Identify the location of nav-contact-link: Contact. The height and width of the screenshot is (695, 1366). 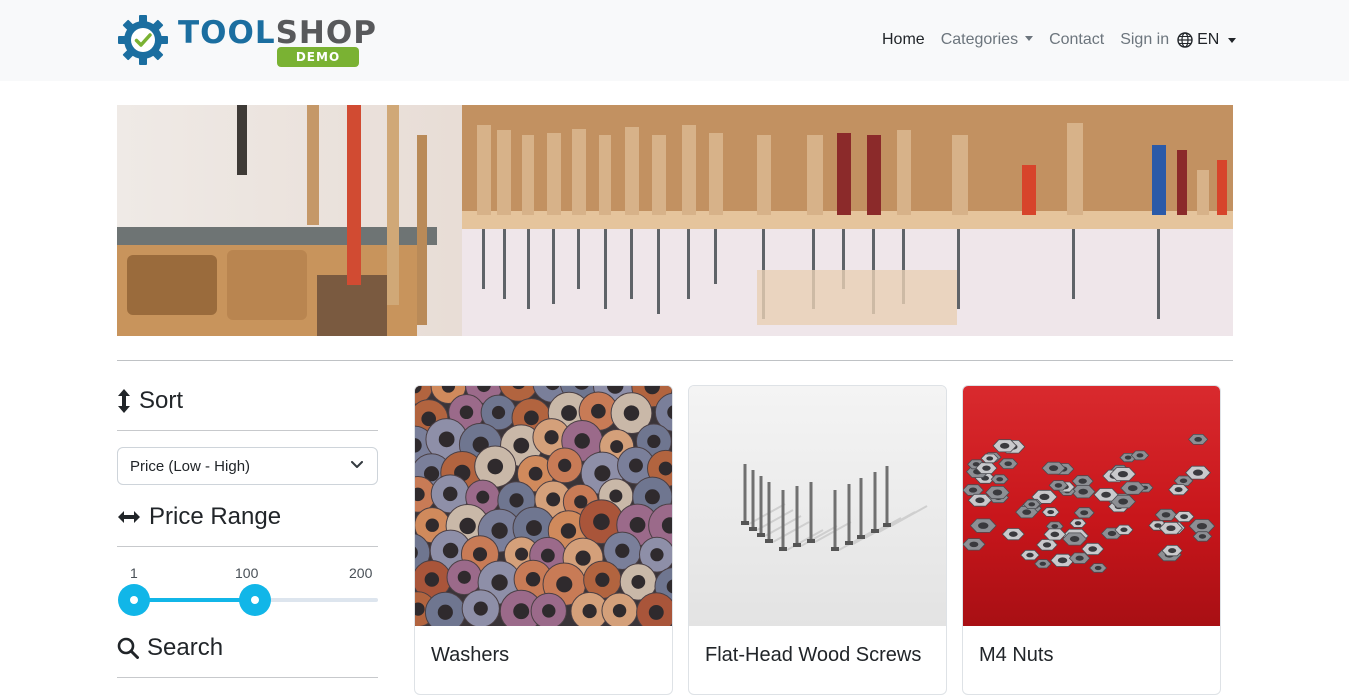
(1076, 40).